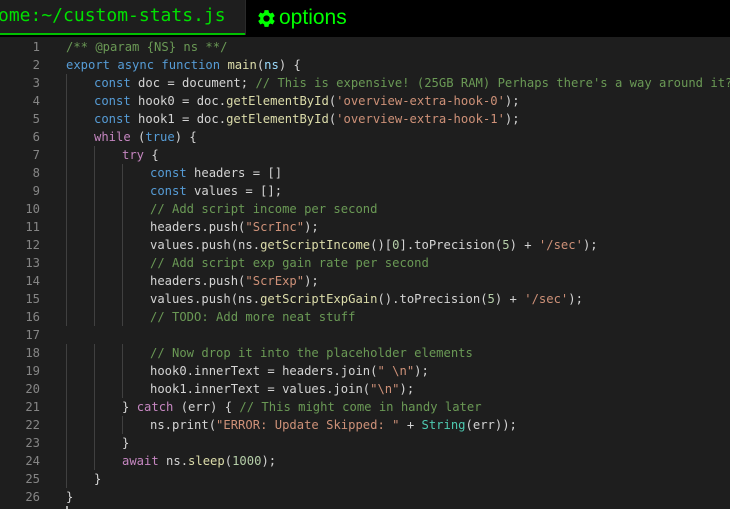 The height and width of the screenshot is (509, 730). Describe the element at coordinates (32, 209) in the screenshot. I see `line-number: 10` at that location.